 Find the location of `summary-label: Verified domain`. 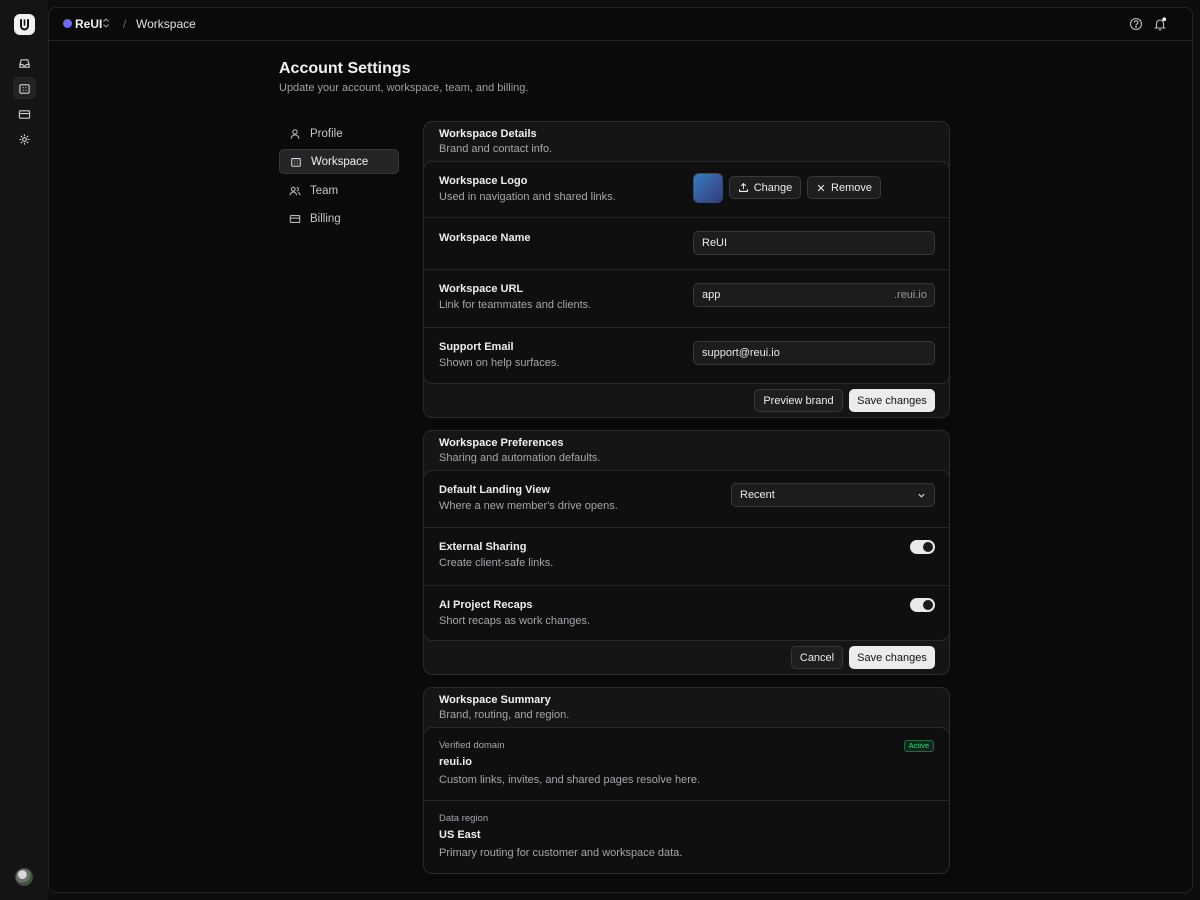

summary-label: Verified domain is located at coordinates (472, 745).